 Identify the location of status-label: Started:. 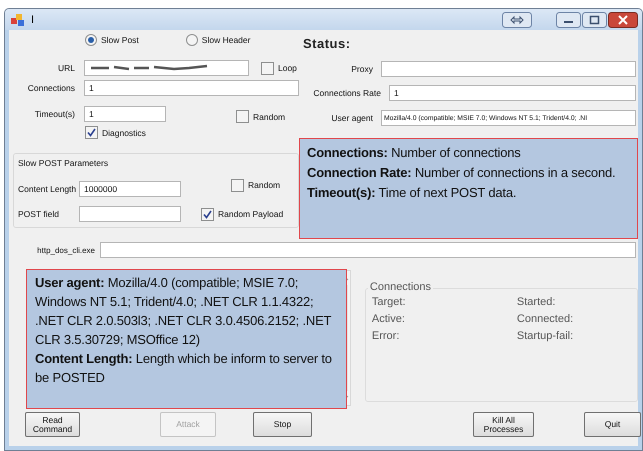
(536, 302).